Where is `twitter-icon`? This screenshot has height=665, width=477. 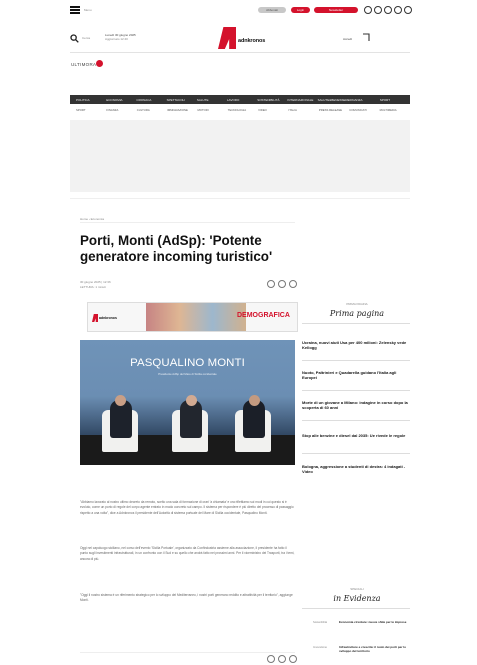
twitter-icon is located at coordinates (378, 10).